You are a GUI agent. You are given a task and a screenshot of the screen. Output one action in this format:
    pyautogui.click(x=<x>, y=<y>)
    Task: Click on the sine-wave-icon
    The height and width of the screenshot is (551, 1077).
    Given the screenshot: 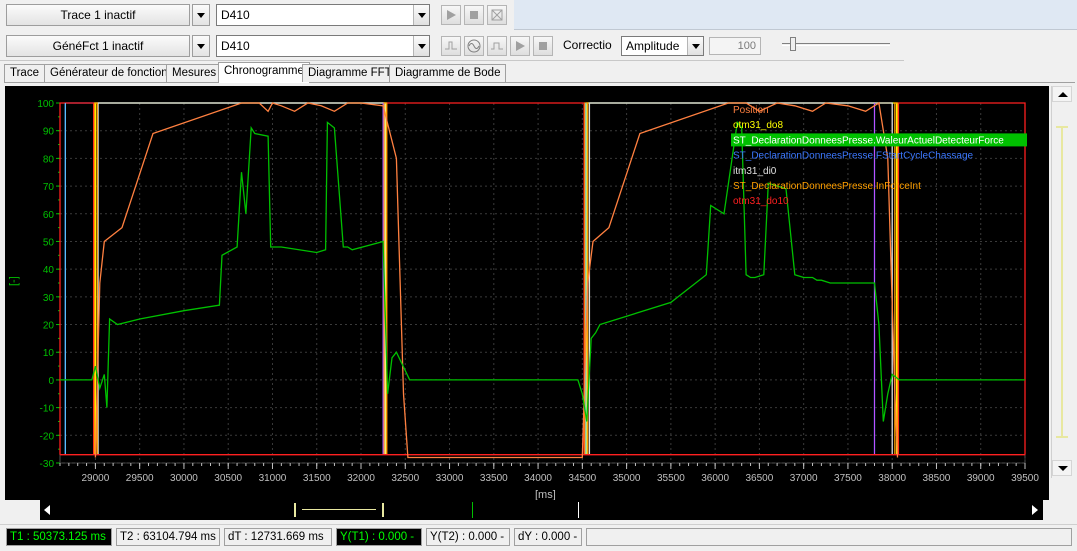 What is the action you would take?
    pyautogui.click(x=474, y=46)
    